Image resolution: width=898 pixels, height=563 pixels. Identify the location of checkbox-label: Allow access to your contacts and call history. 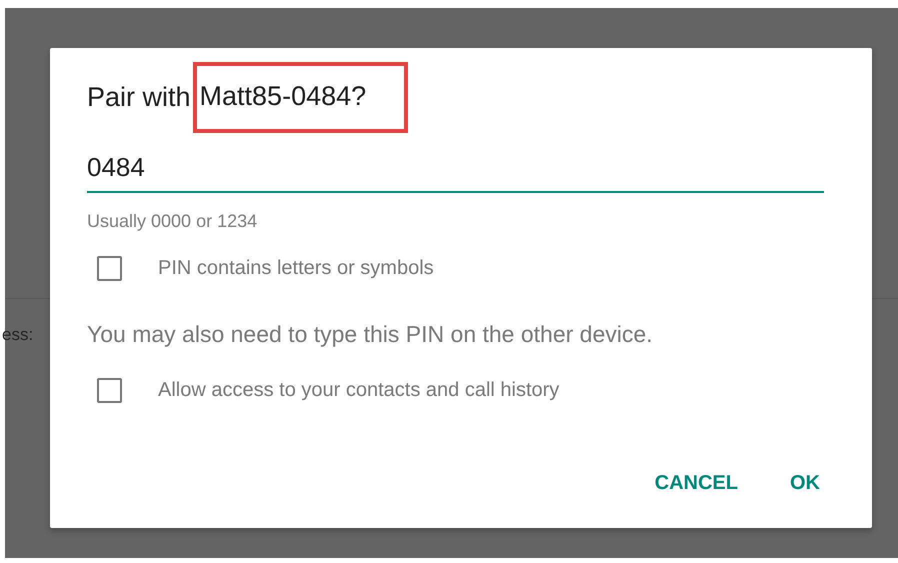
(359, 390).